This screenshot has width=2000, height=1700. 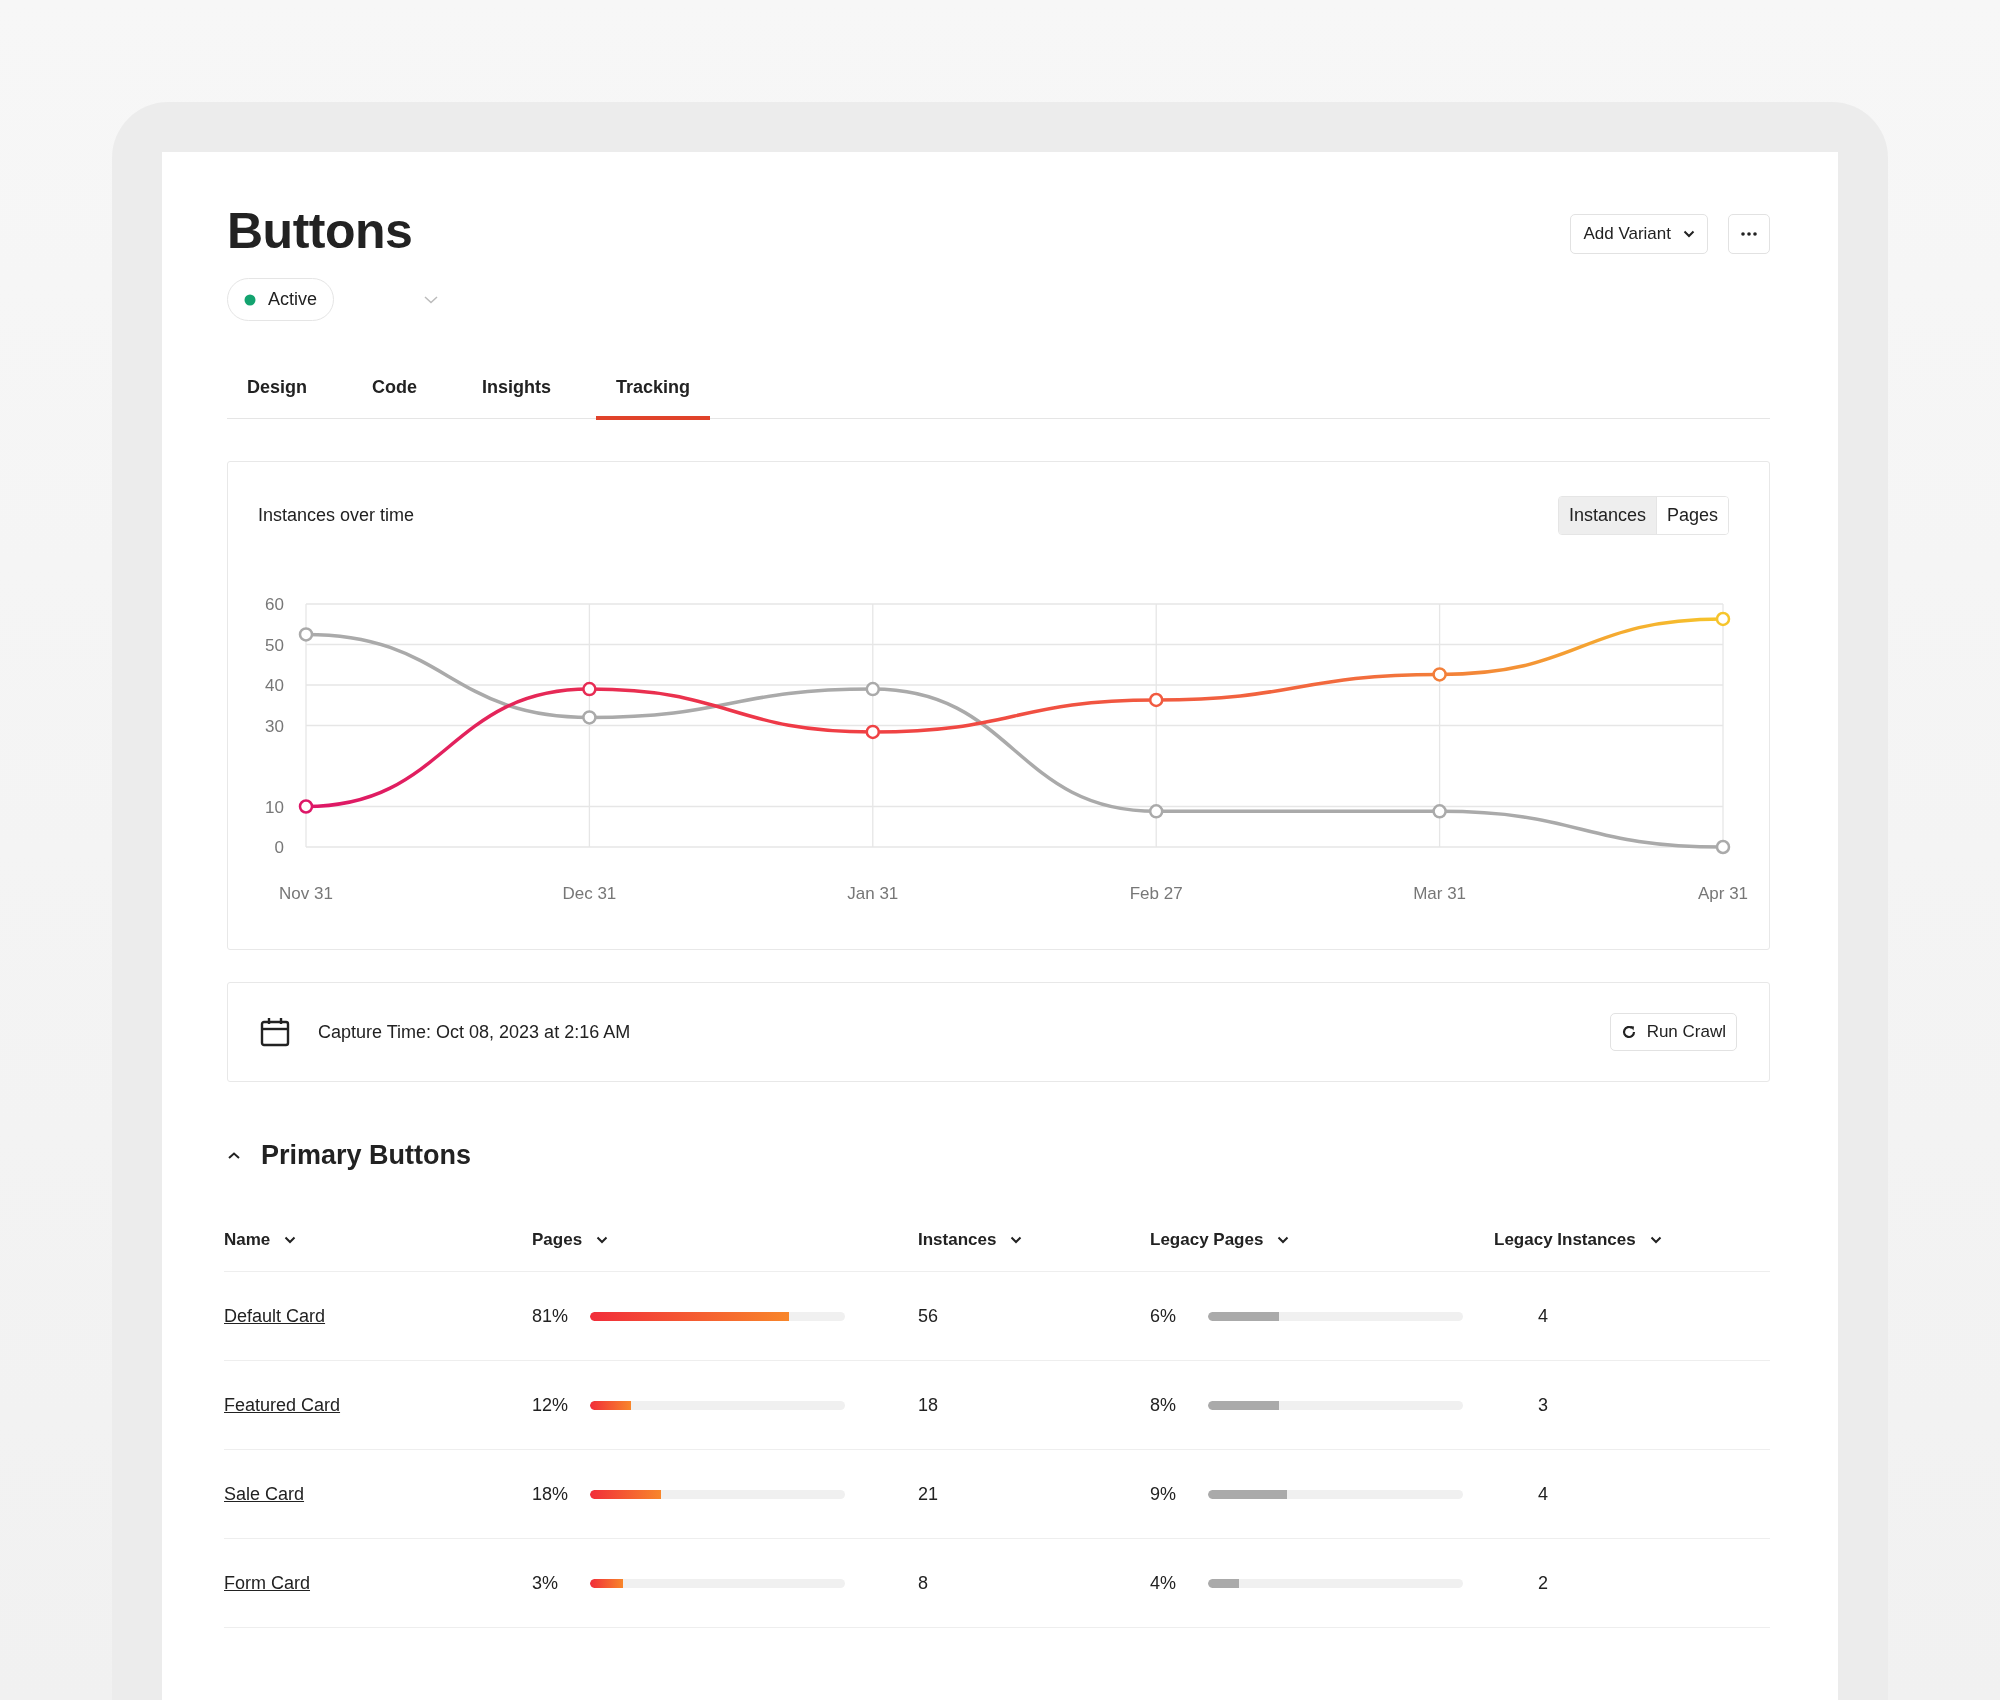 I want to click on component-link: Featured Card, so click(x=282, y=1404).